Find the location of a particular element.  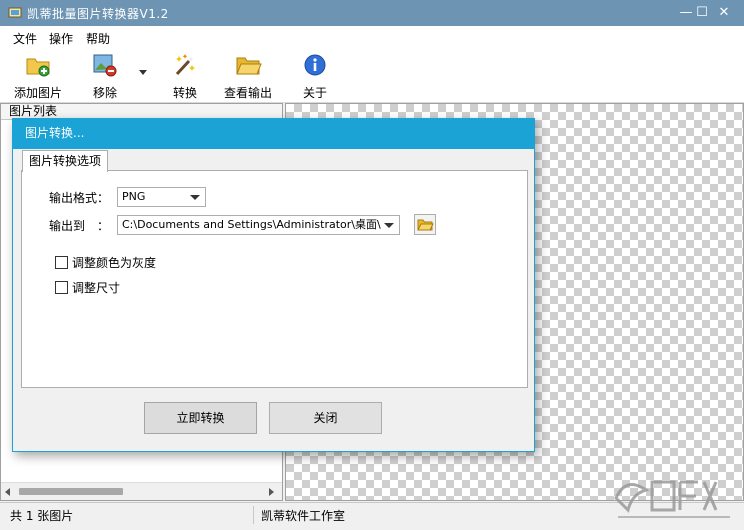

scroll-right-icon is located at coordinates (271, 492).